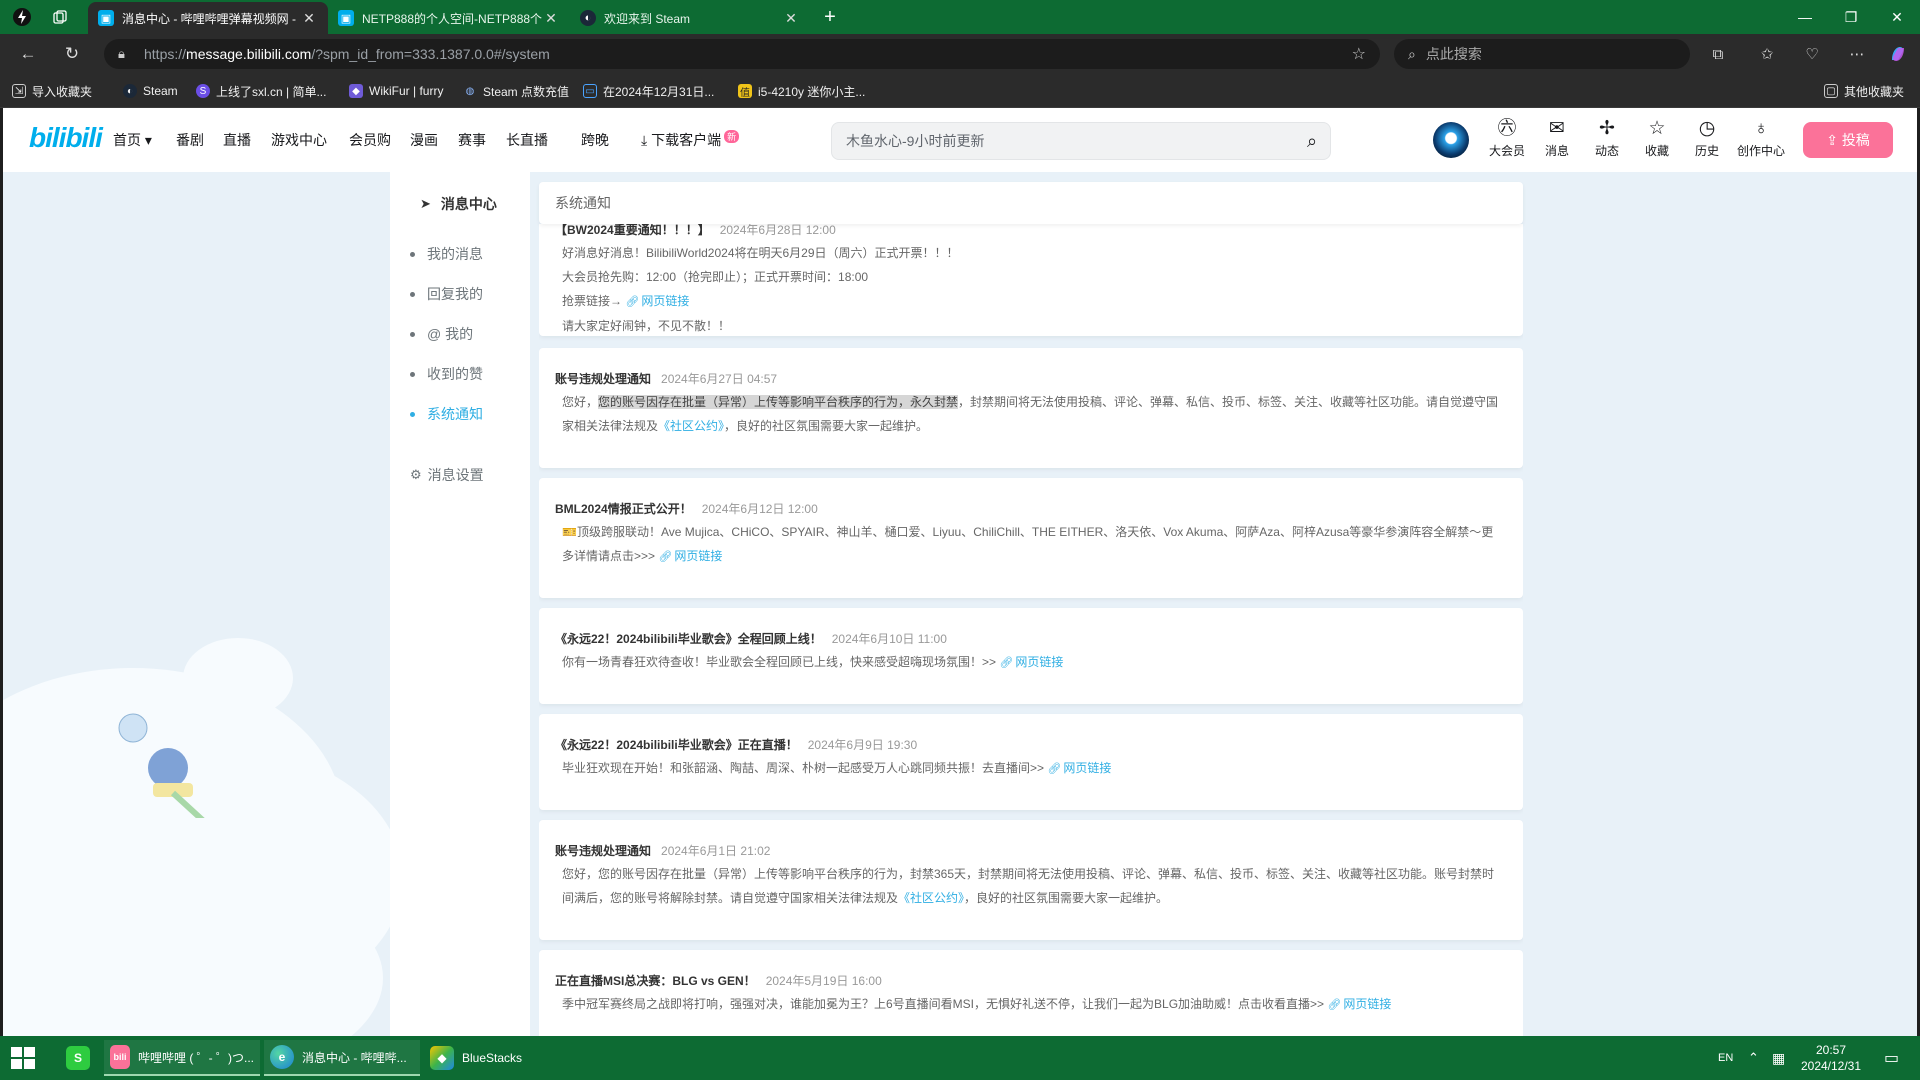  I want to click on header-dynamics: ✢ 动态, so click(1607, 138).